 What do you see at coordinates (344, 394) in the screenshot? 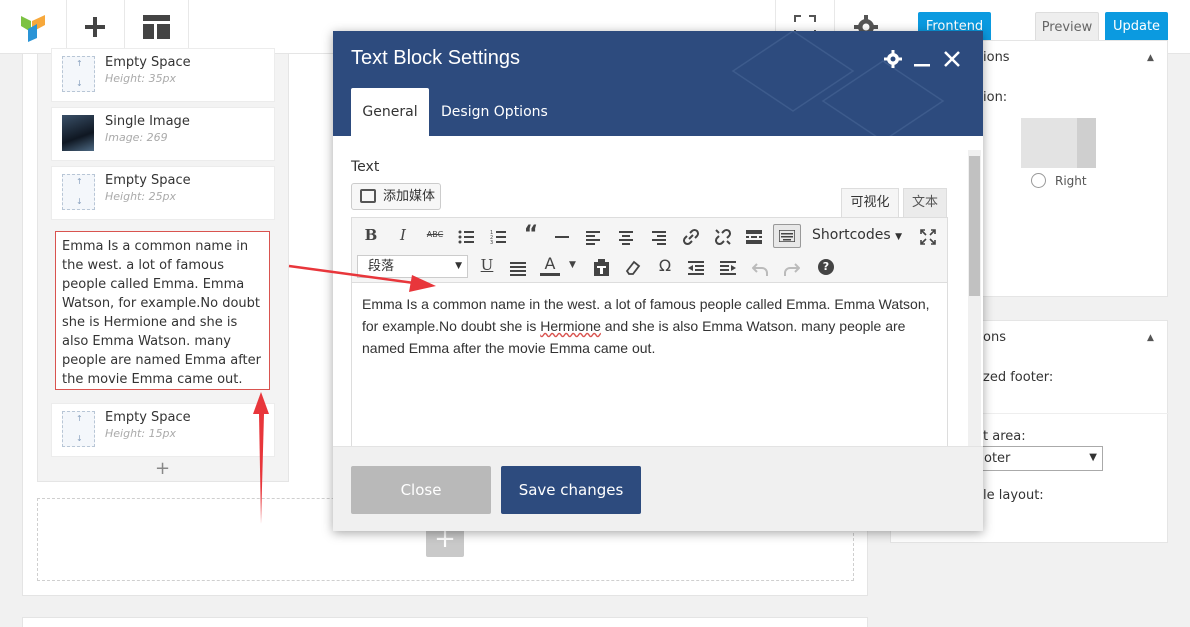
I see `annotation-arrows` at bounding box center [344, 394].